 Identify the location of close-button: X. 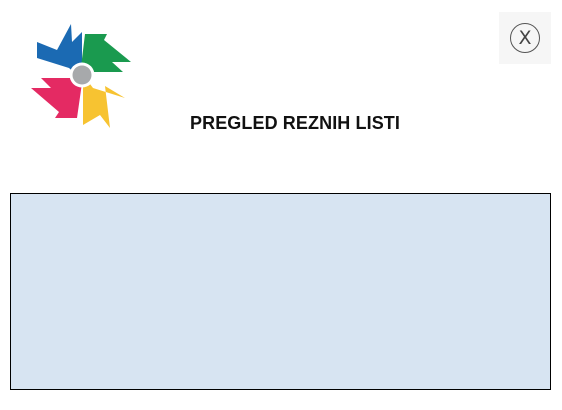
(525, 38).